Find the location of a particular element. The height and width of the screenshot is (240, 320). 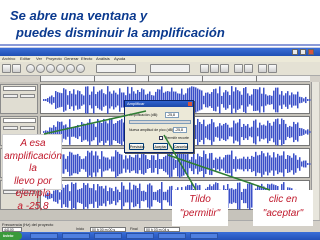

allow-clipping-label: Permitir recorte is located at coordinates (177, 138).